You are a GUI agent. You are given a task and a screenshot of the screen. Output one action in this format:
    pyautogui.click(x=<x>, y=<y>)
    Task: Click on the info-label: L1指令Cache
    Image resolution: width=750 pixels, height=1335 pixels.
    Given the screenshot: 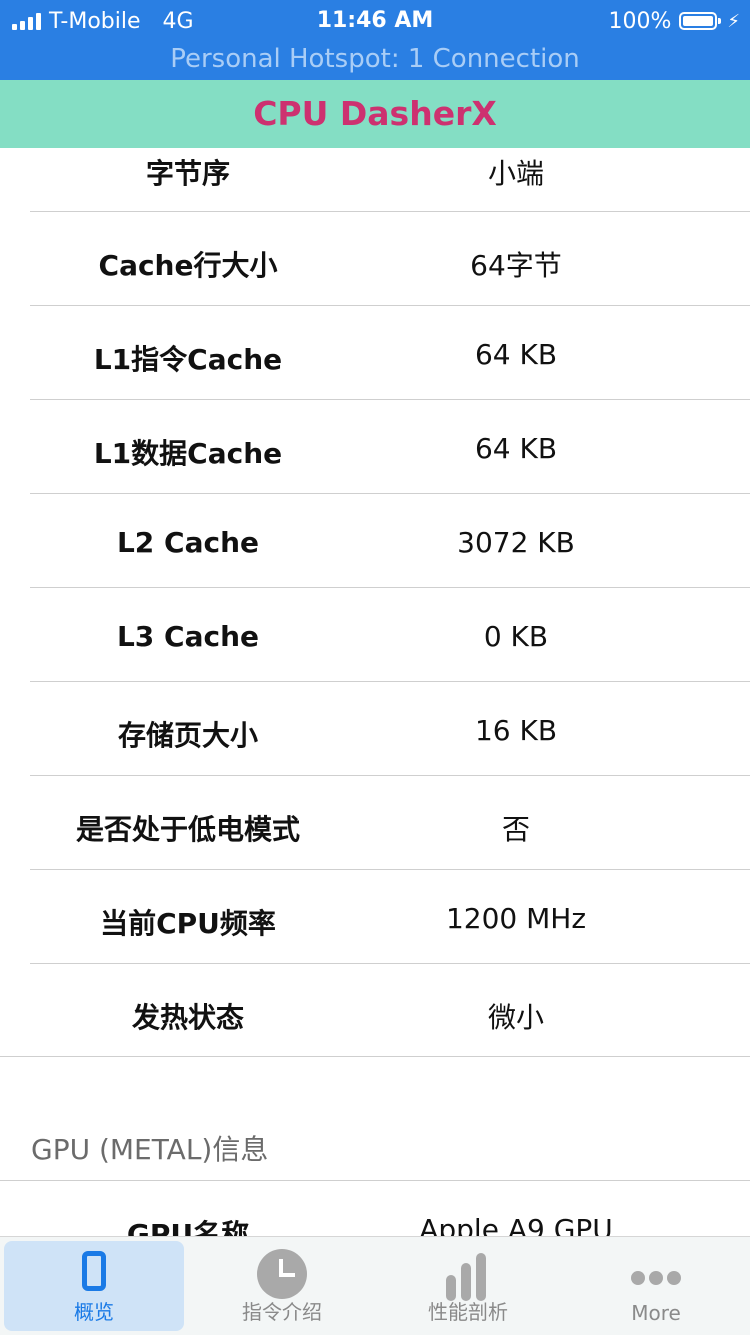 What is the action you would take?
    pyautogui.click(x=188, y=359)
    